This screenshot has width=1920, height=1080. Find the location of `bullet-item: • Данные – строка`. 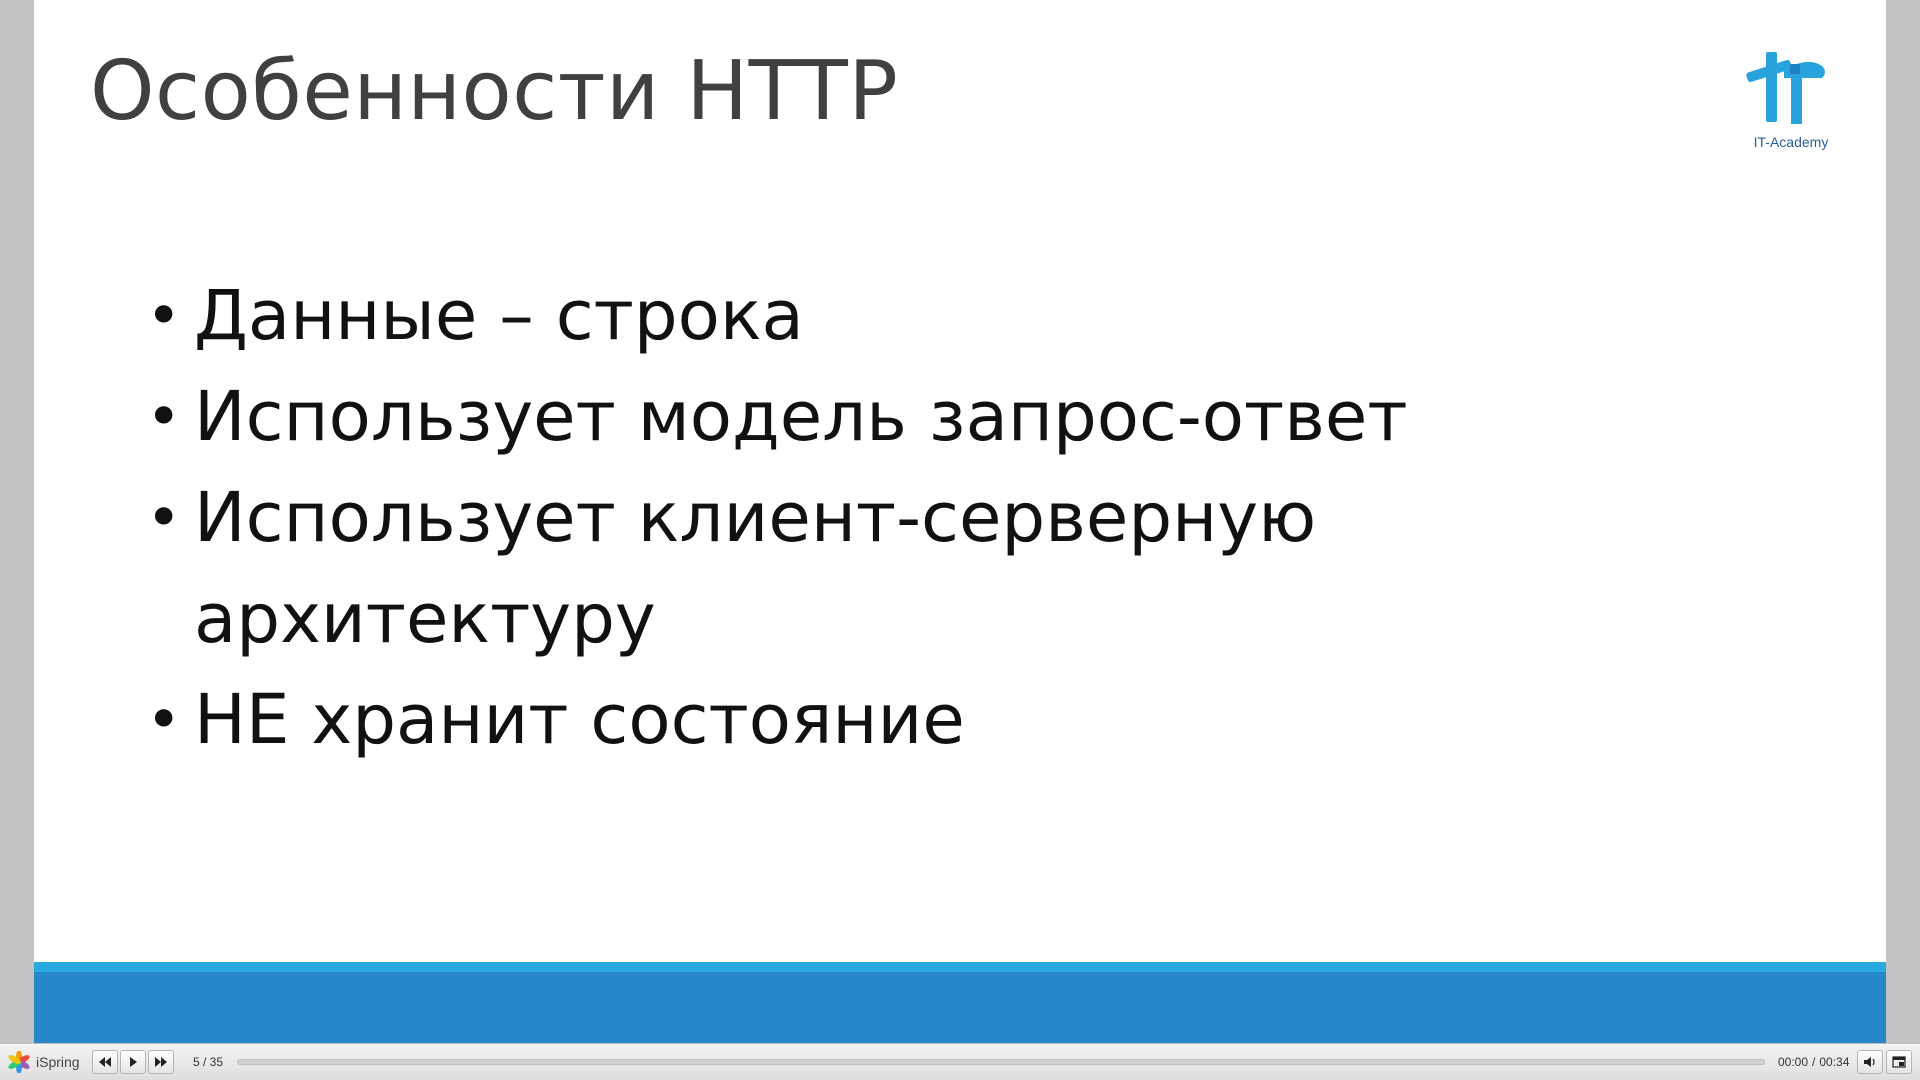

bullet-item: • Данные – строка is located at coordinates (777, 316).